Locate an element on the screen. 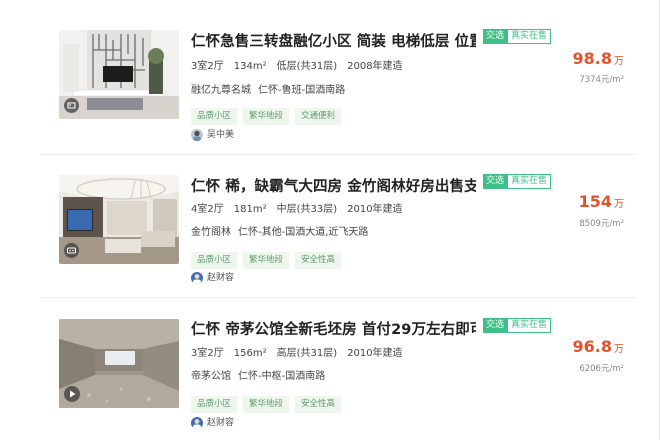 The width and height of the screenshot is (660, 445). area: 134m² is located at coordinates (250, 66).